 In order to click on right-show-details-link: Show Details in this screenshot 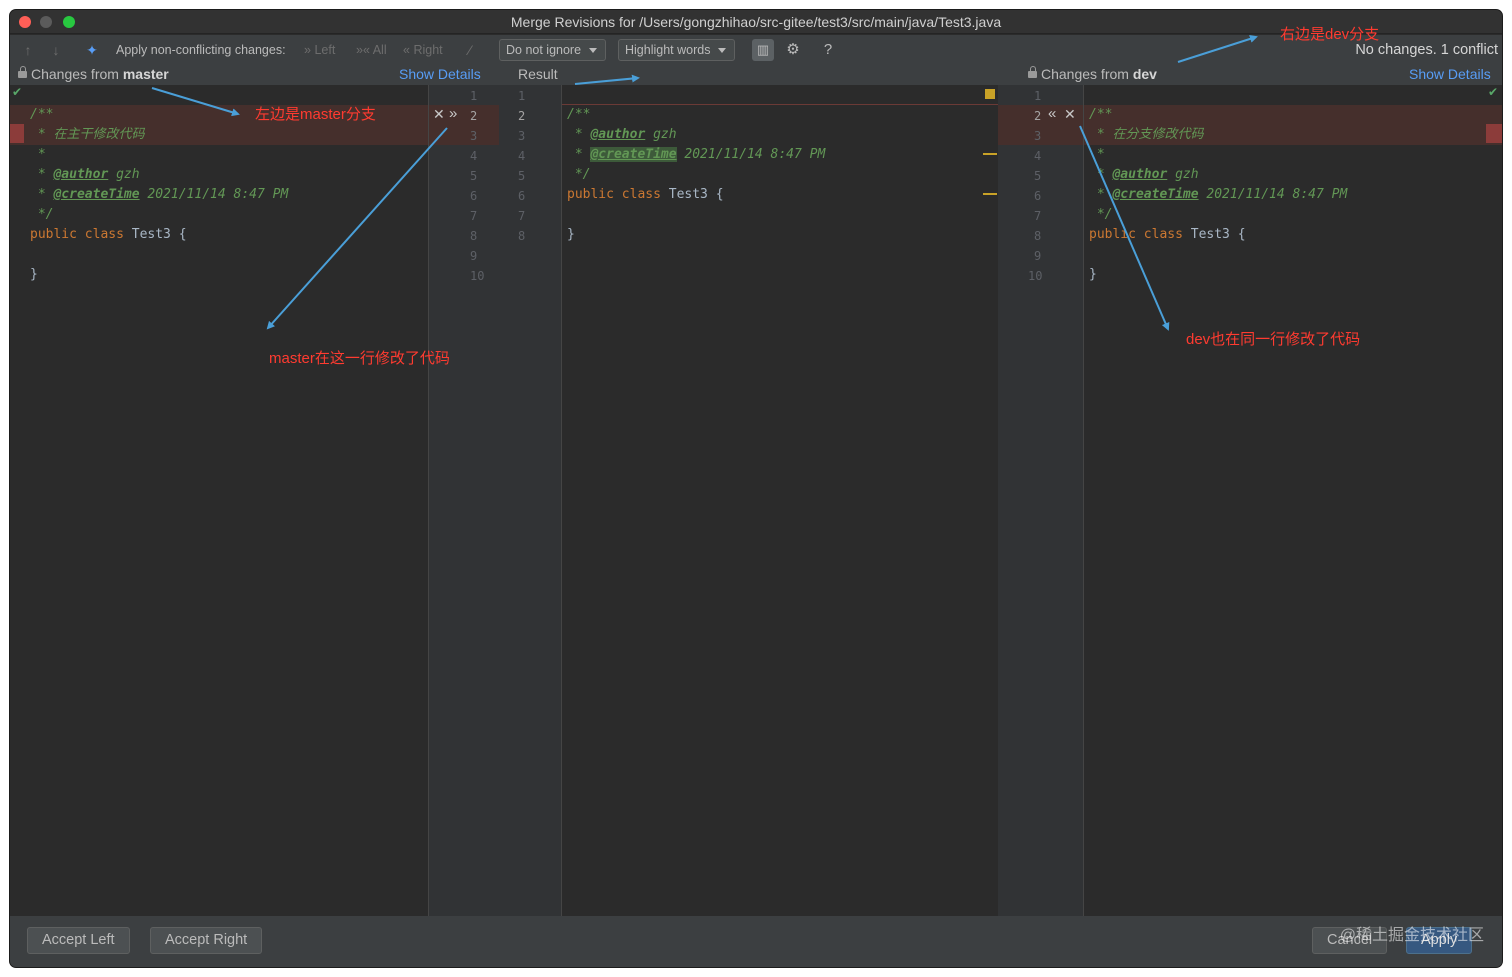, I will do `click(1450, 74)`.